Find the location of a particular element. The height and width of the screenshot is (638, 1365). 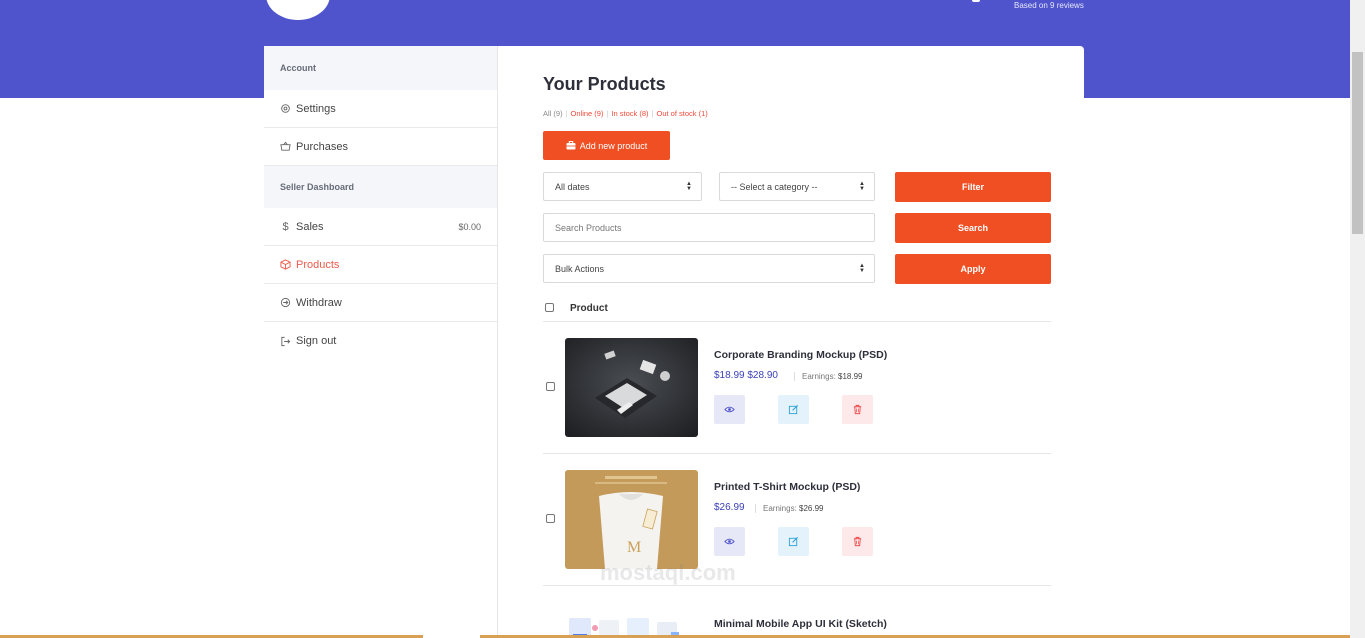

product-earnings: Earnings: $26.99 is located at coordinates (789, 508).